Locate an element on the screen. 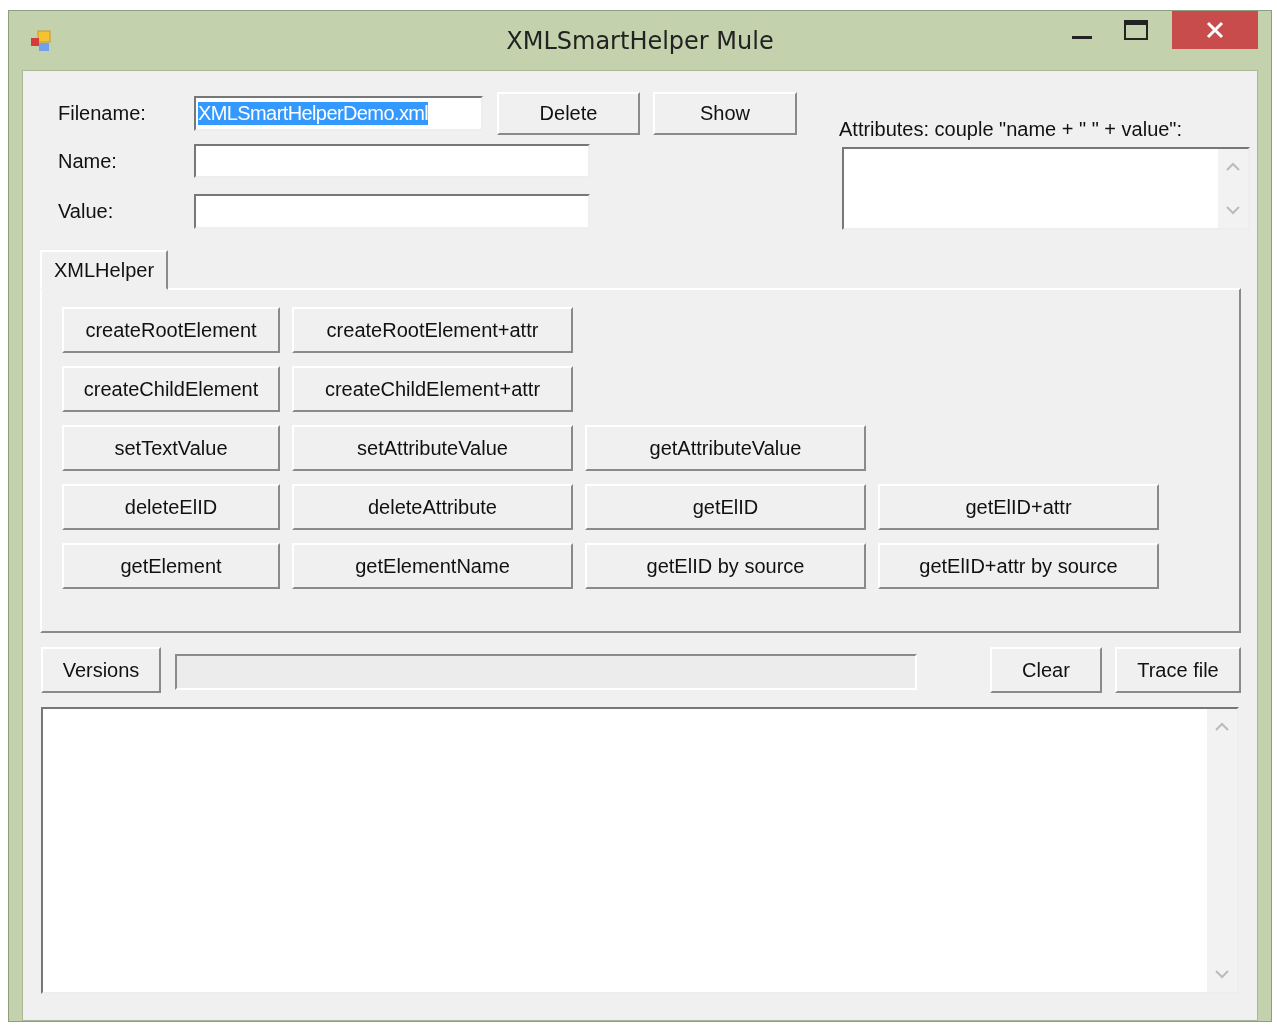 The width and height of the screenshot is (1277, 1026). filename-value: XMLSmartHelperDemo.xml is located at coordinates (313, 113).